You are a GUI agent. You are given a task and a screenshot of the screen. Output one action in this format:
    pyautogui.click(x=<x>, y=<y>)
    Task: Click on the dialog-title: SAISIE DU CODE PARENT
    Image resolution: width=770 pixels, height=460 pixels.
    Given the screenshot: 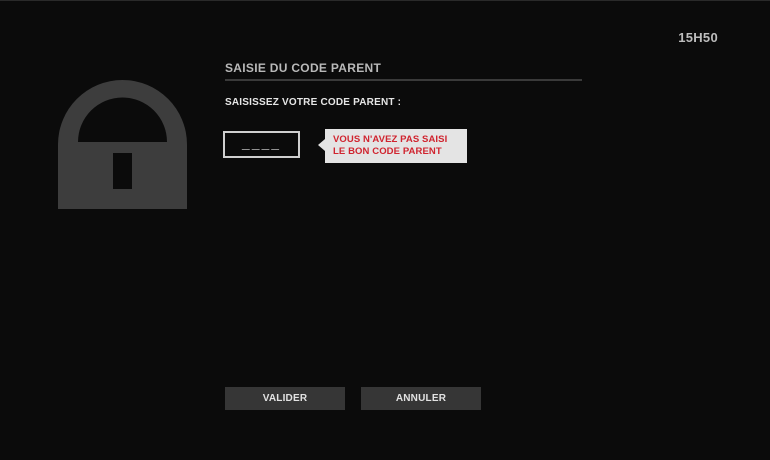 What is the action you would take?
    pyautogui.click(x=303, y=68)
    